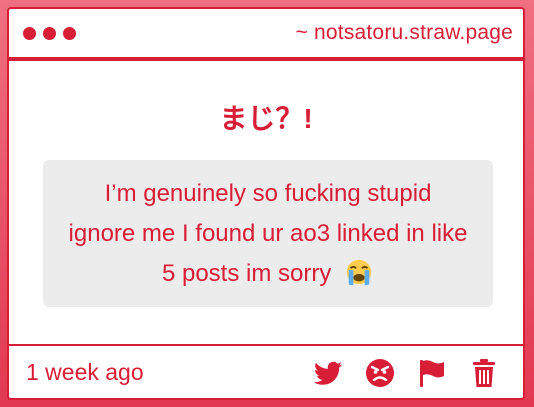 Image resolution: width=534 pixels, height=407 pixels. I want to click on window-dots, so click(49, 33).